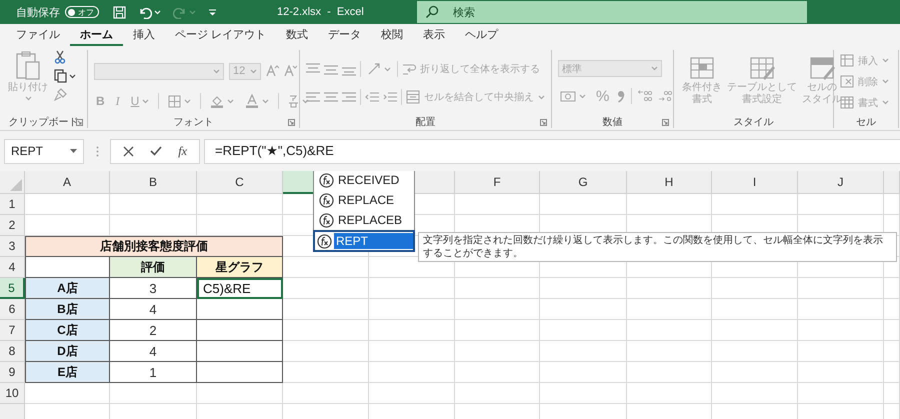 Image resolution: width=900 pixels, height=419 pixels. Describe the element at coordinates (153, 330) in the screenshot. I see `rating-cell: 2` at that location.